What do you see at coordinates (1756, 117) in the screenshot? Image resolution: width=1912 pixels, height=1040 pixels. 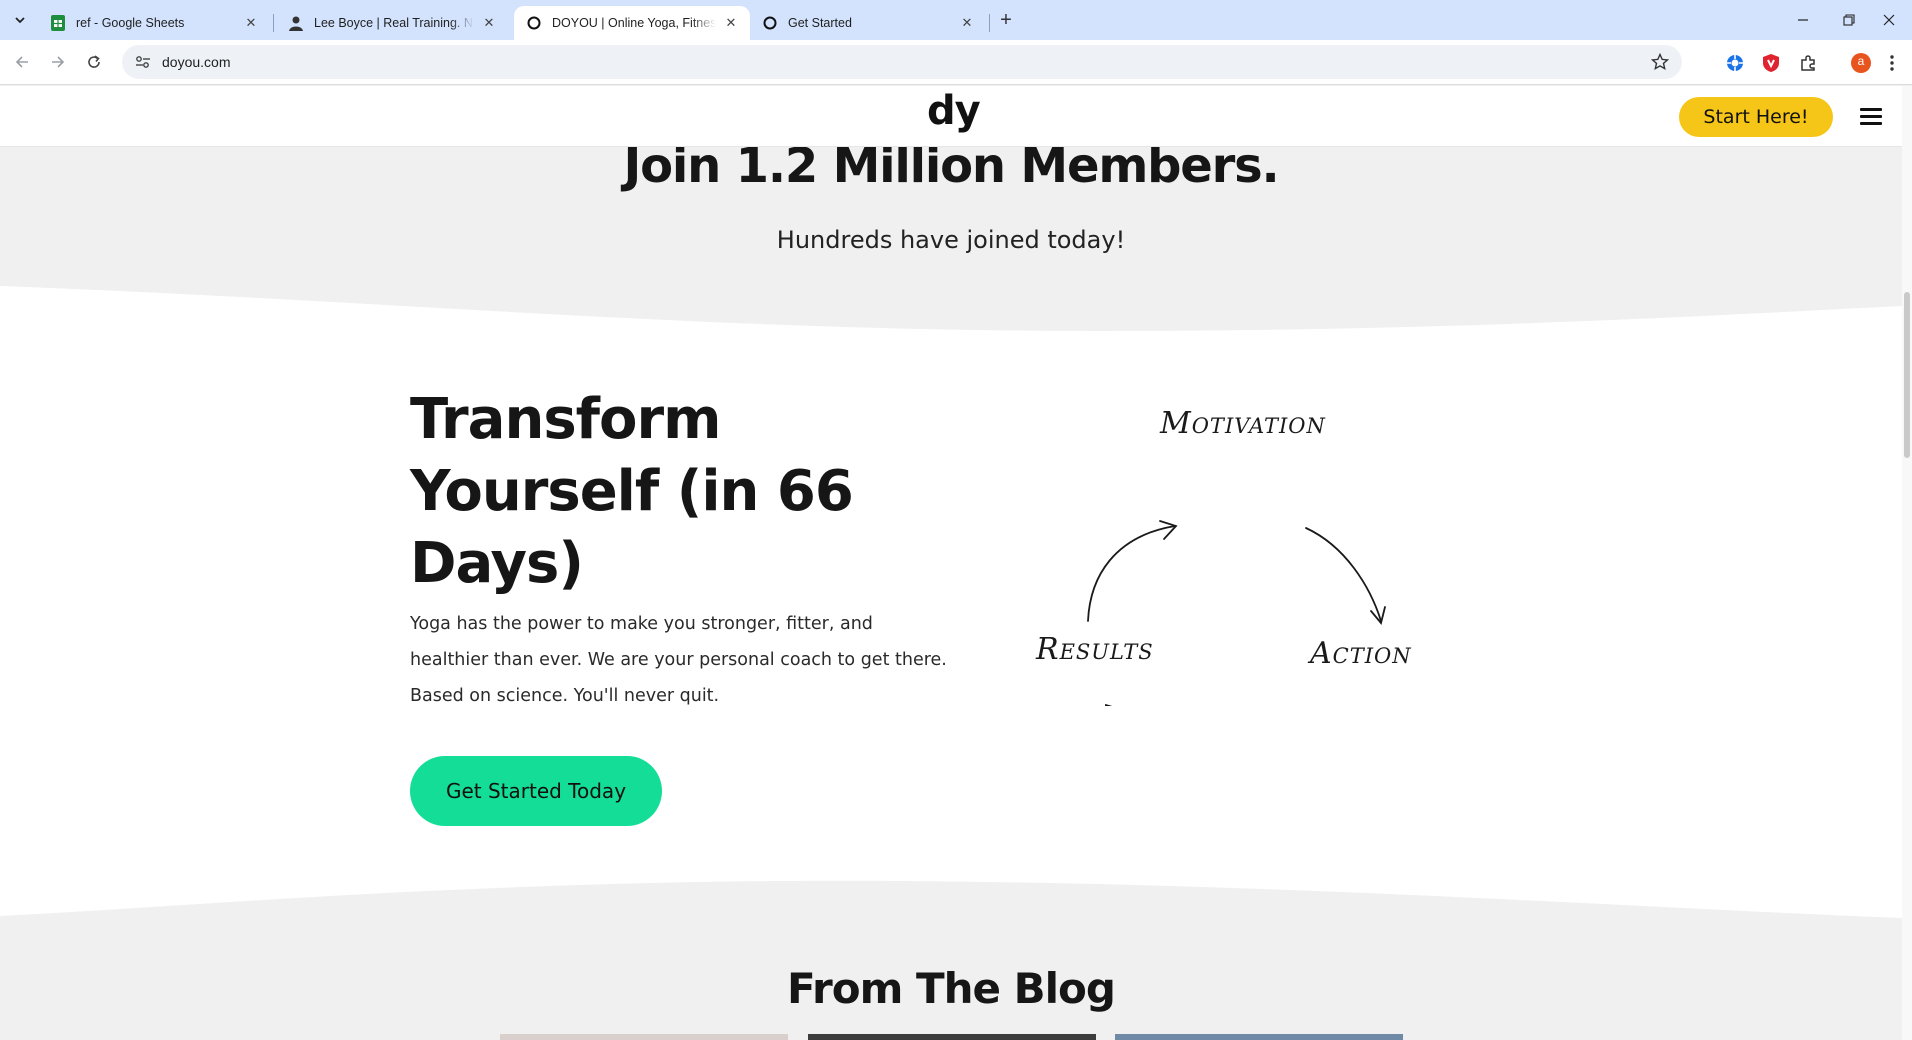 I see `start-here-button: Start Here!` at bounding box center [1756, 117].